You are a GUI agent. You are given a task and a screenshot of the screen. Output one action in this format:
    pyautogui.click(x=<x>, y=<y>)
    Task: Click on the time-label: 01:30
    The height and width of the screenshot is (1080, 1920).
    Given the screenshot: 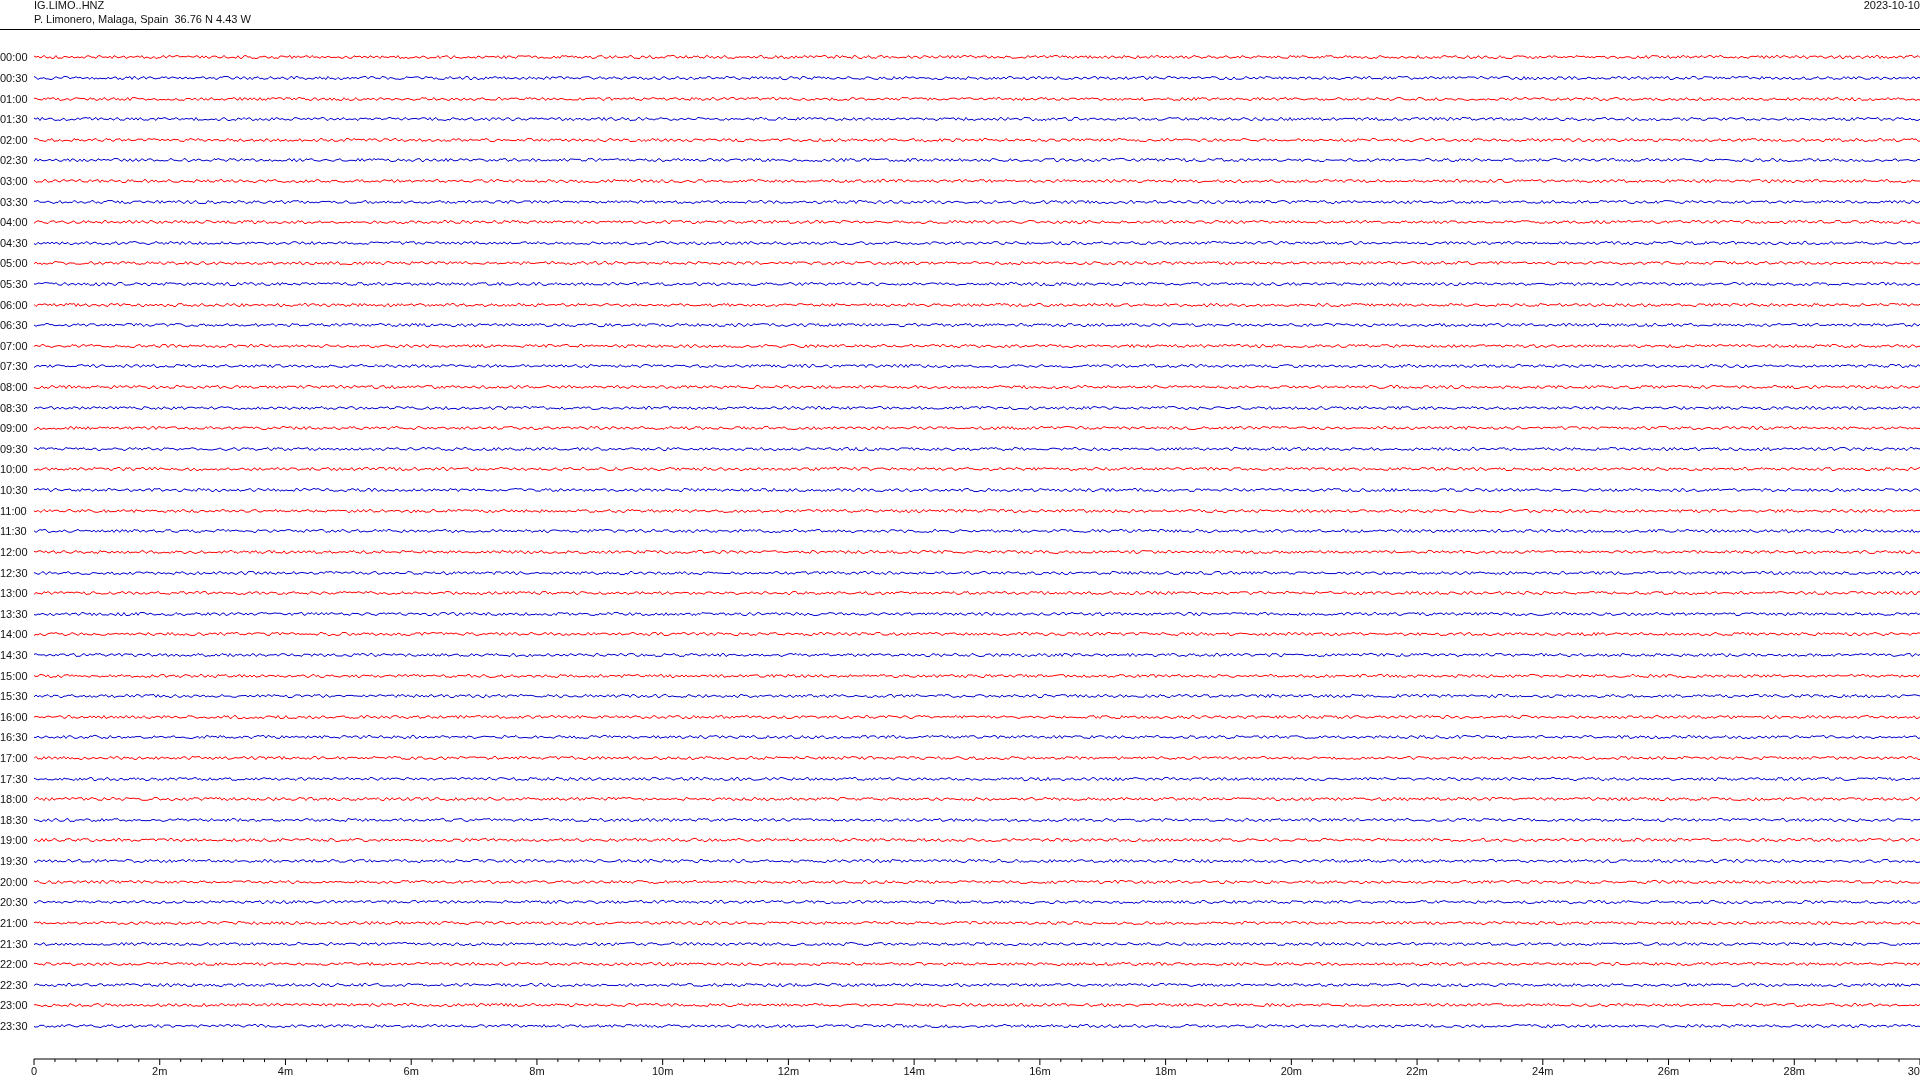 What is the action you would take?
    pyautogui.click(x=14, y=119)
    